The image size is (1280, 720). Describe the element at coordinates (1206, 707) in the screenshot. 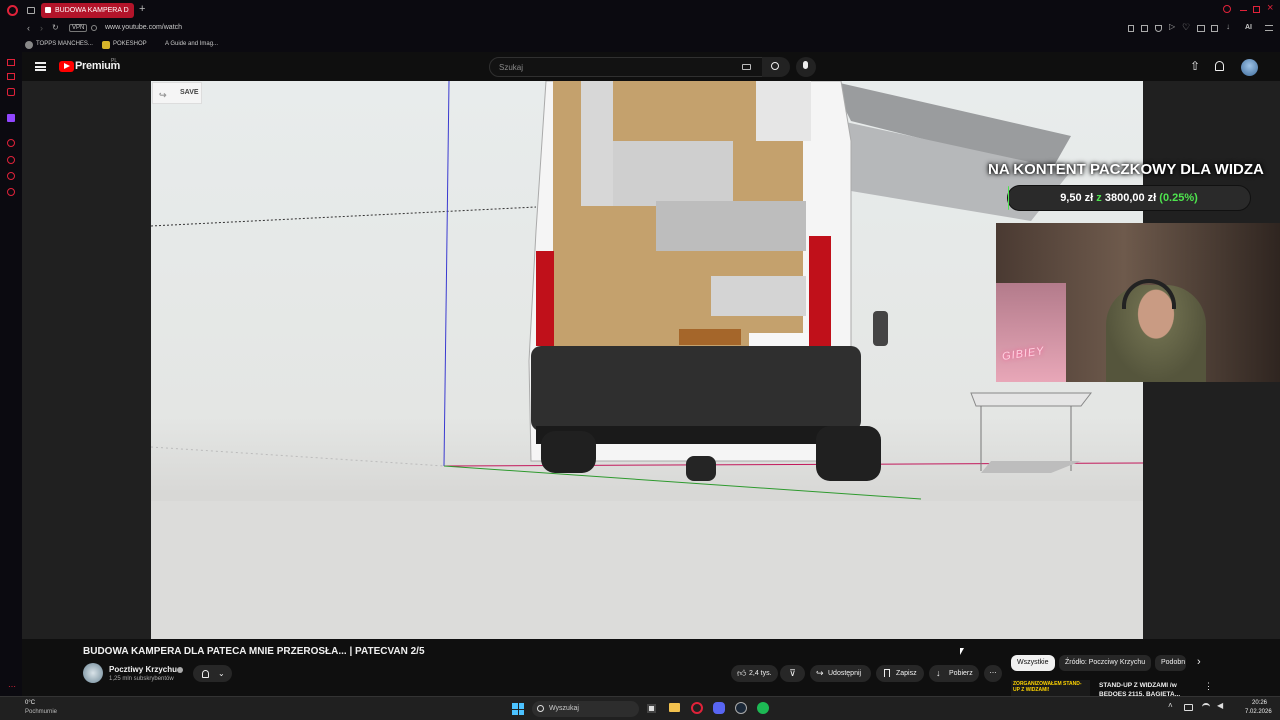

I see `wifi-icon` at that location.